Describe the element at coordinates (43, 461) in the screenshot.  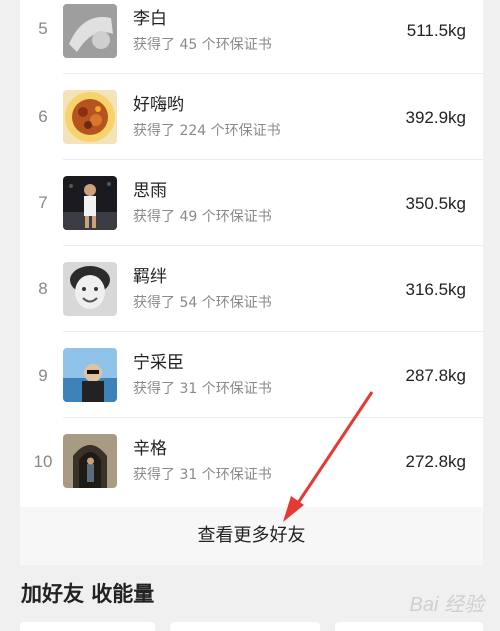
I see `rank-number: 10` at that location.